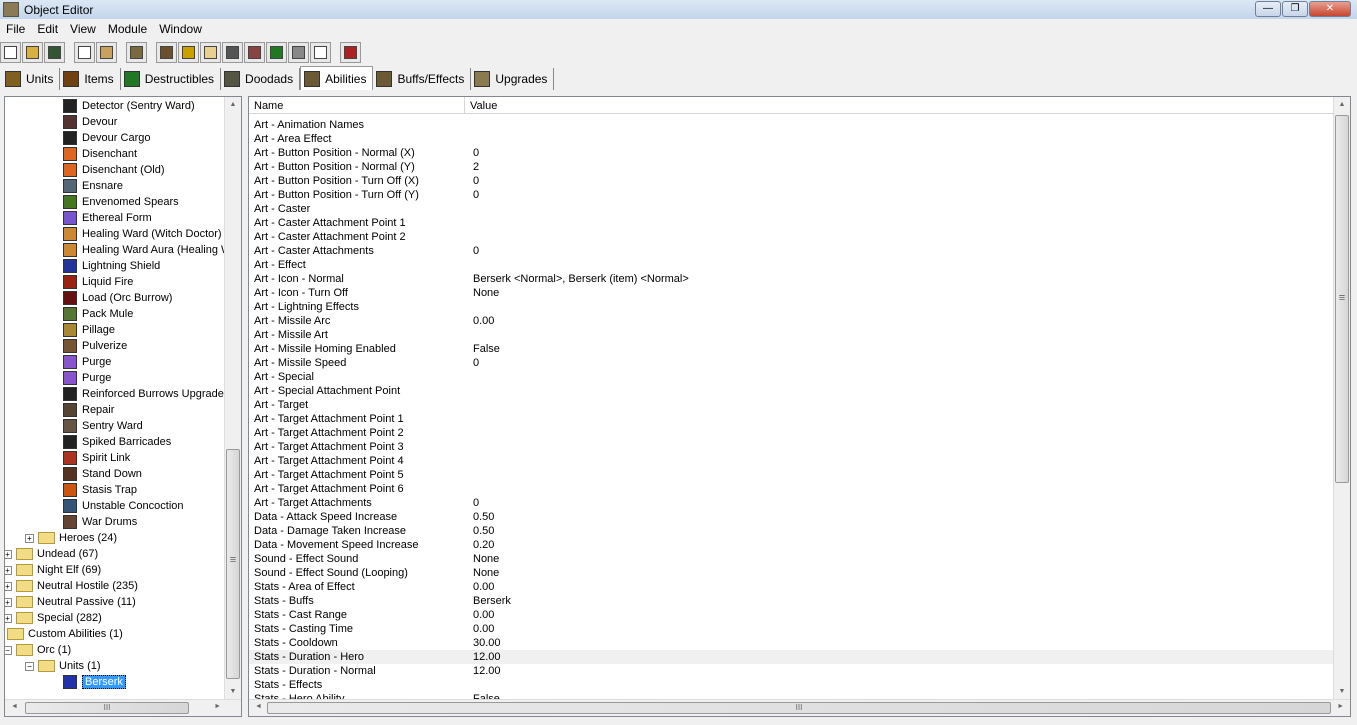 This screenshot has height=725, width=1357. What do you see at coordinates (102, 474) in the screenshot?
I see `tree-item: Stand Down` at bounding box center [102, 474].